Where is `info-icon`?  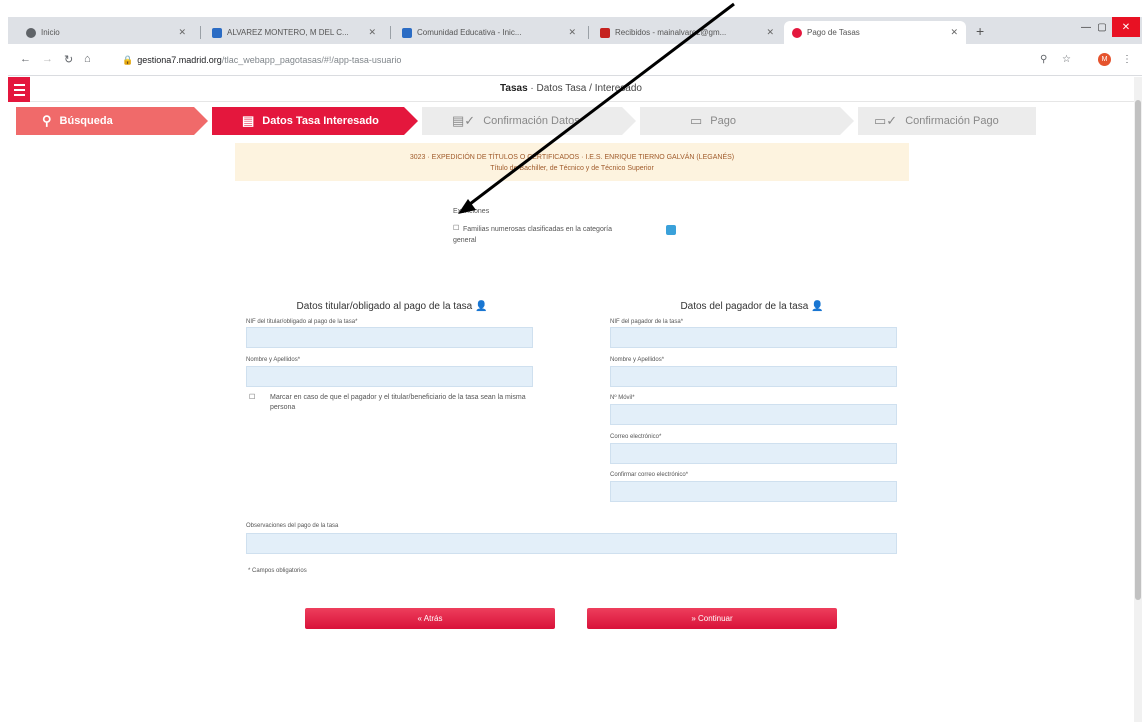 info-icon is located at coordinates (671, 230).